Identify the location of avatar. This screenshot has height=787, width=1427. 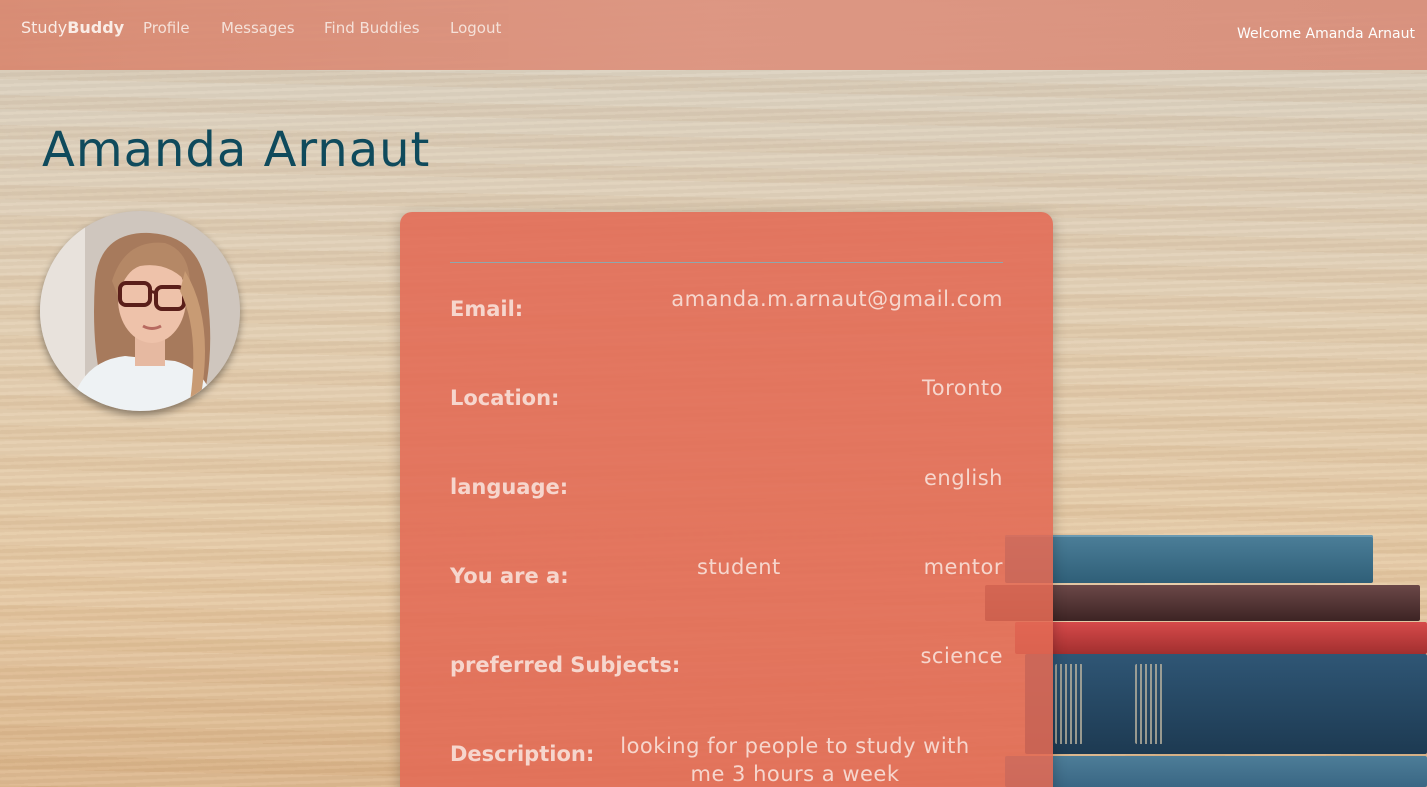
(140, 311).